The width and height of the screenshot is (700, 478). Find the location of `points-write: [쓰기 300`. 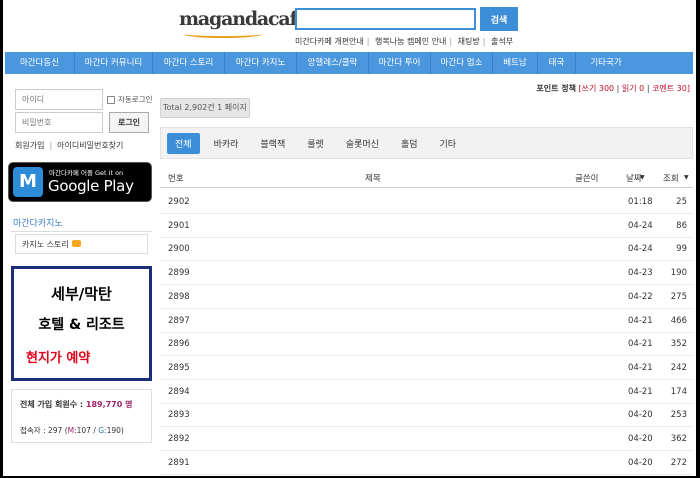

points-write: [쓰기 300 is located at coordinates (596, 88).